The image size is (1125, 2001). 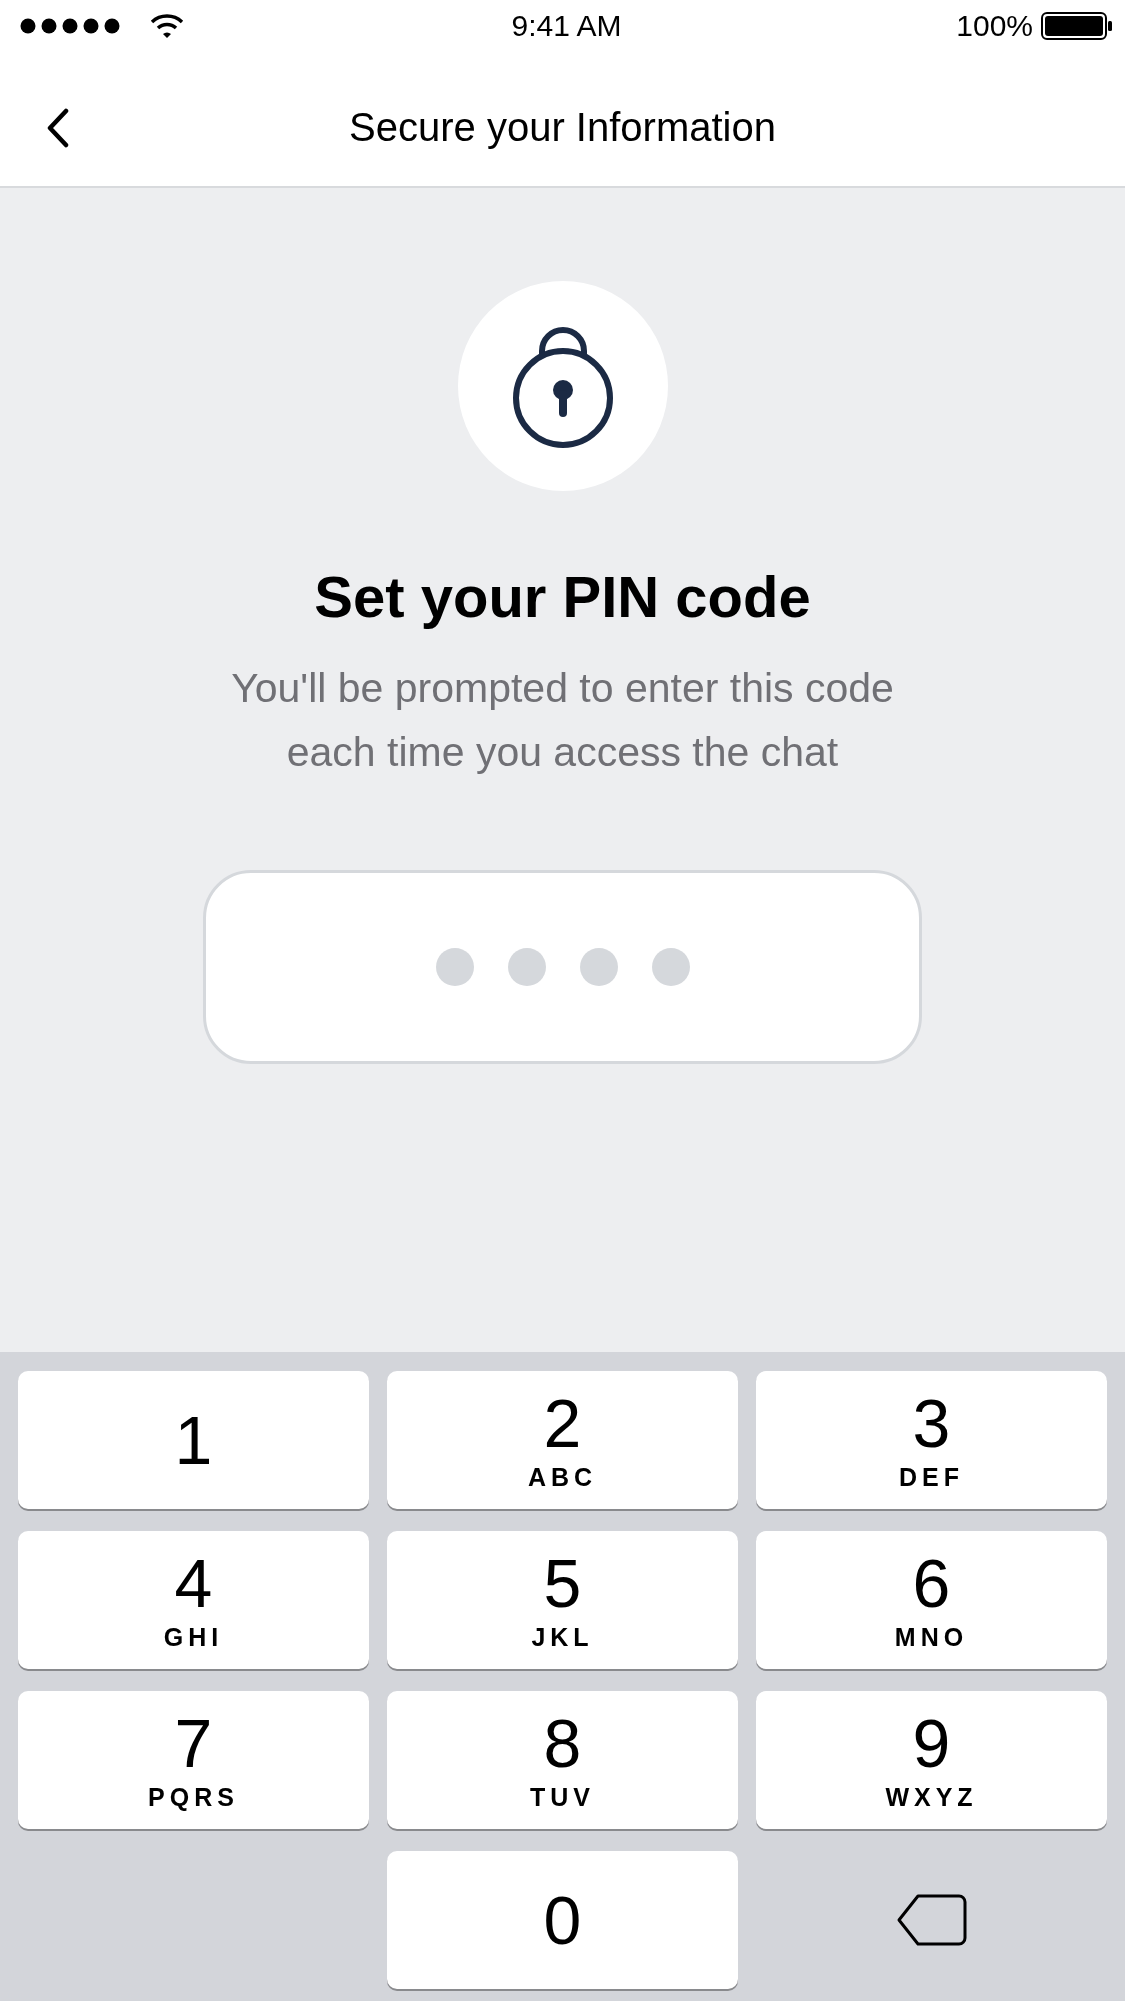 What do you see at coordinates (1077, 25) in the screenshot?
I see `battery-icon` at bounding box center [1077, 25].